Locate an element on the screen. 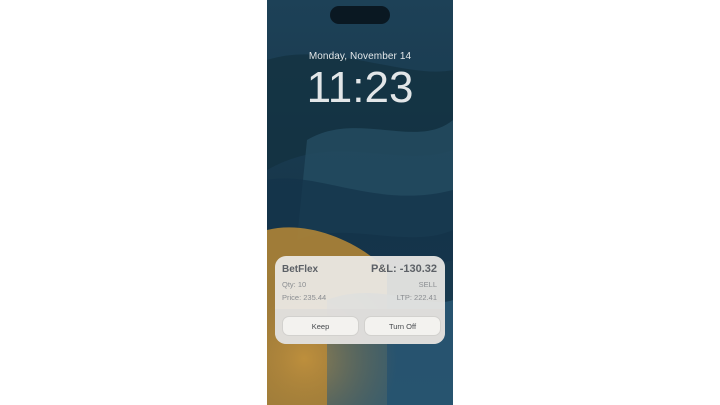 The image size is (720, 405). turn-off-button: Turn Off is located at coordinates (402, 326).